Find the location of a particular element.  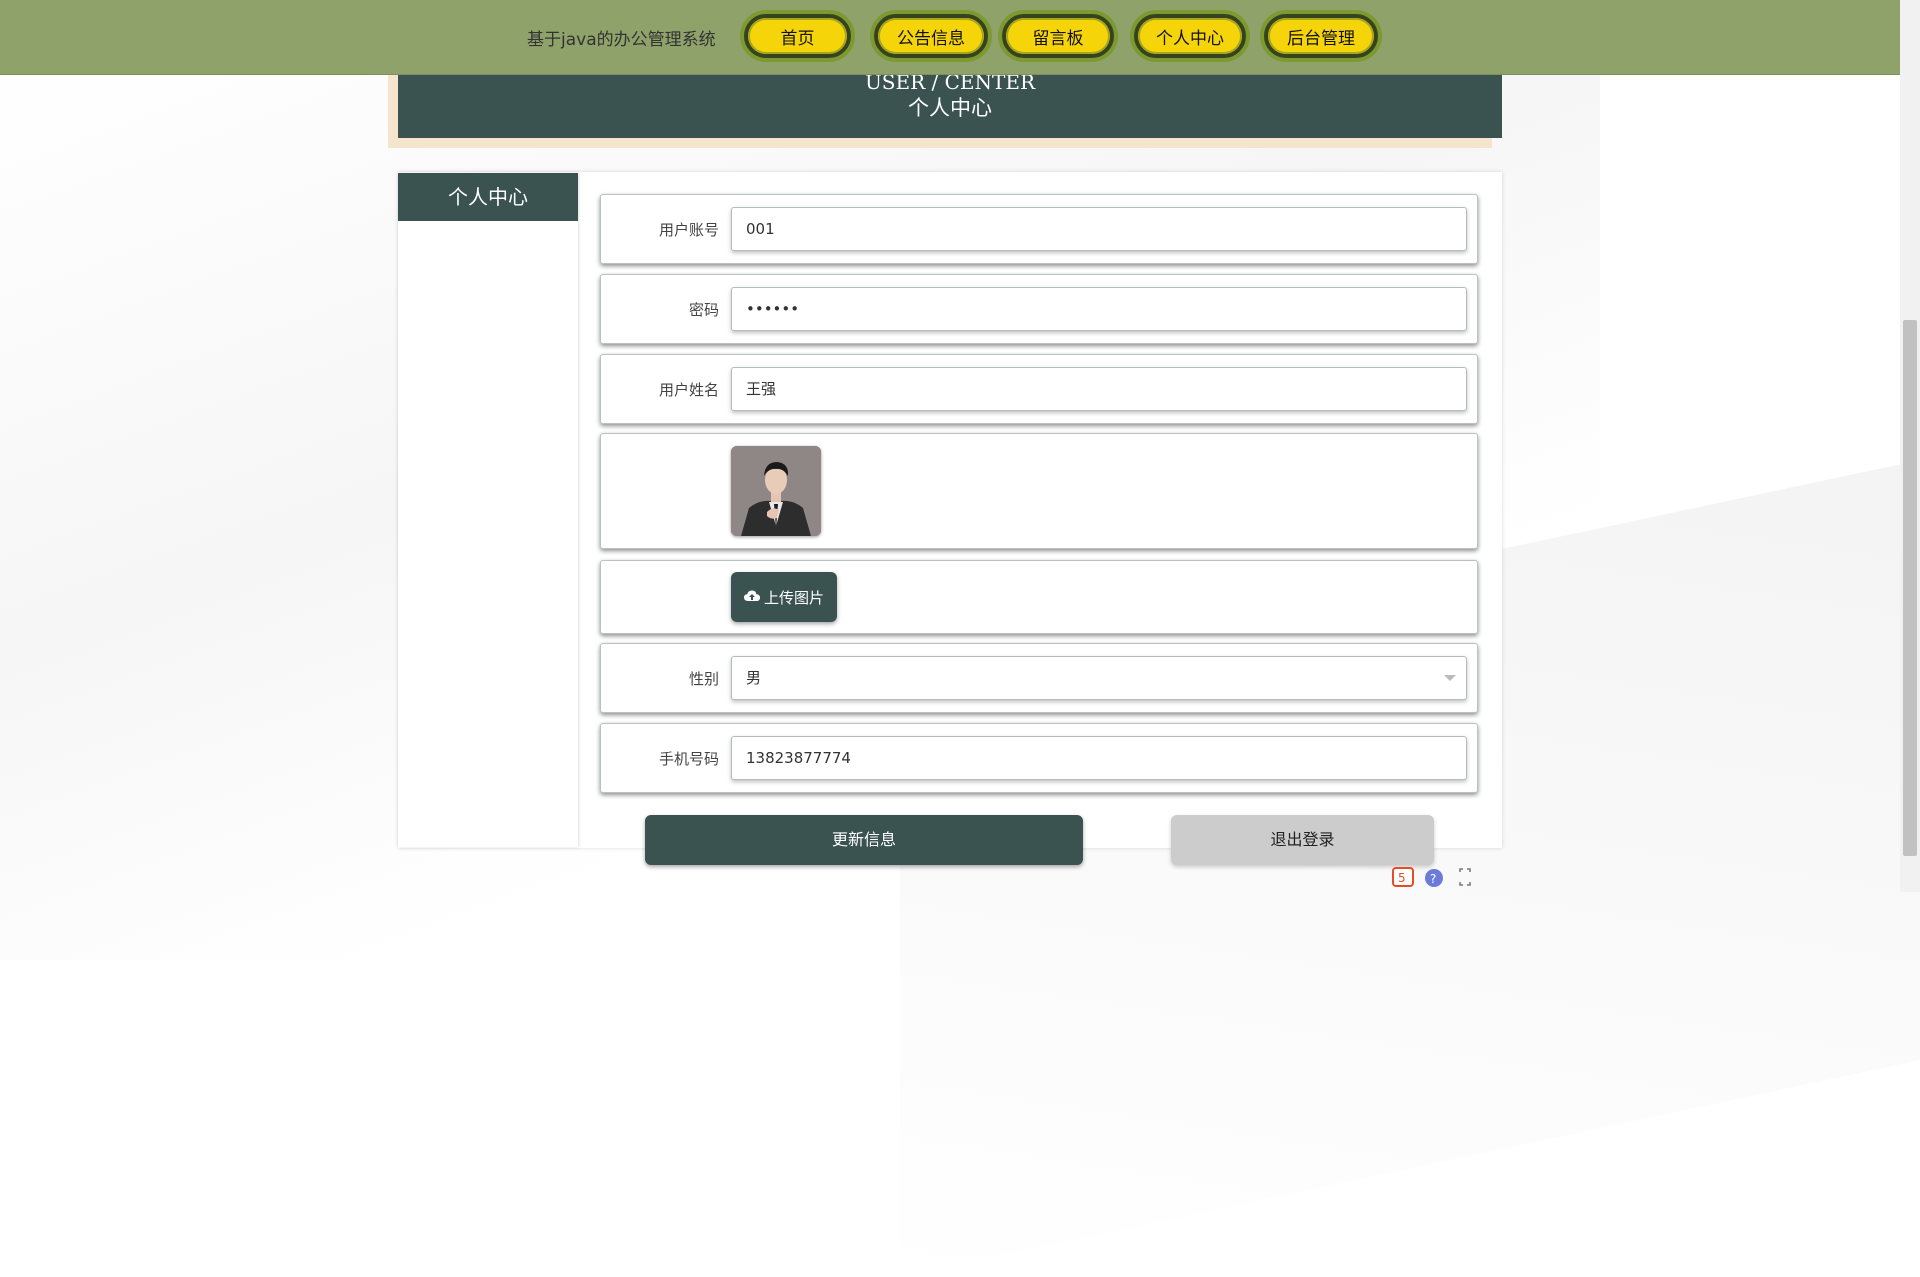

form-row-avatar is located at coordinates (1039, 491).